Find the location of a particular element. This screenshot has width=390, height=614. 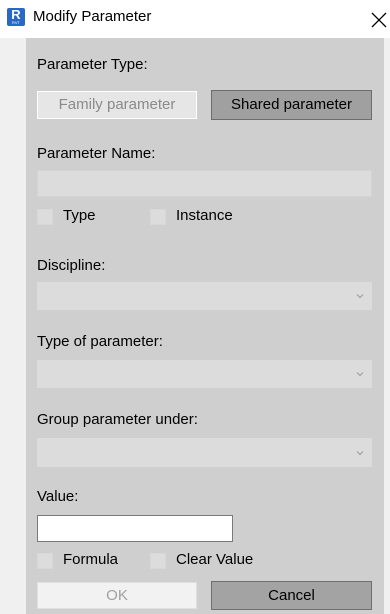

family-parameter-button: Family parameter is located at coordinates (117, 105).